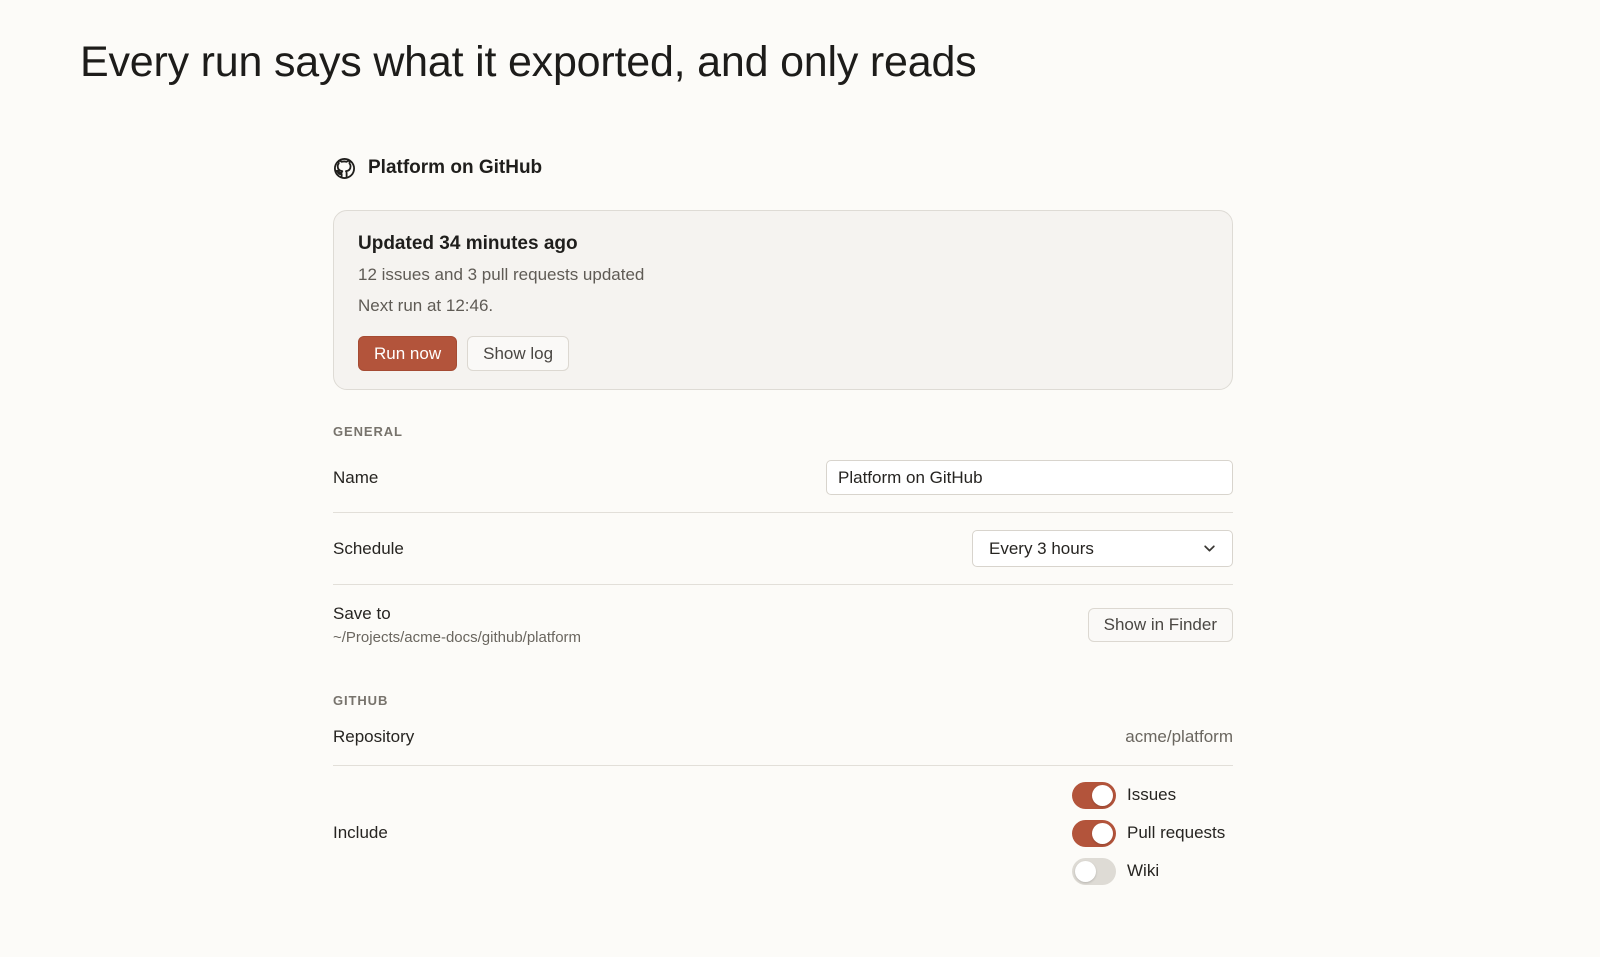 Image resolution: width=1600 pixels, height=957 pixels. What do you see at coordinates (1102, 548) in the screenshot?
I see `schedule-select: Every 3 hours` at bounding box center [1102, 548].